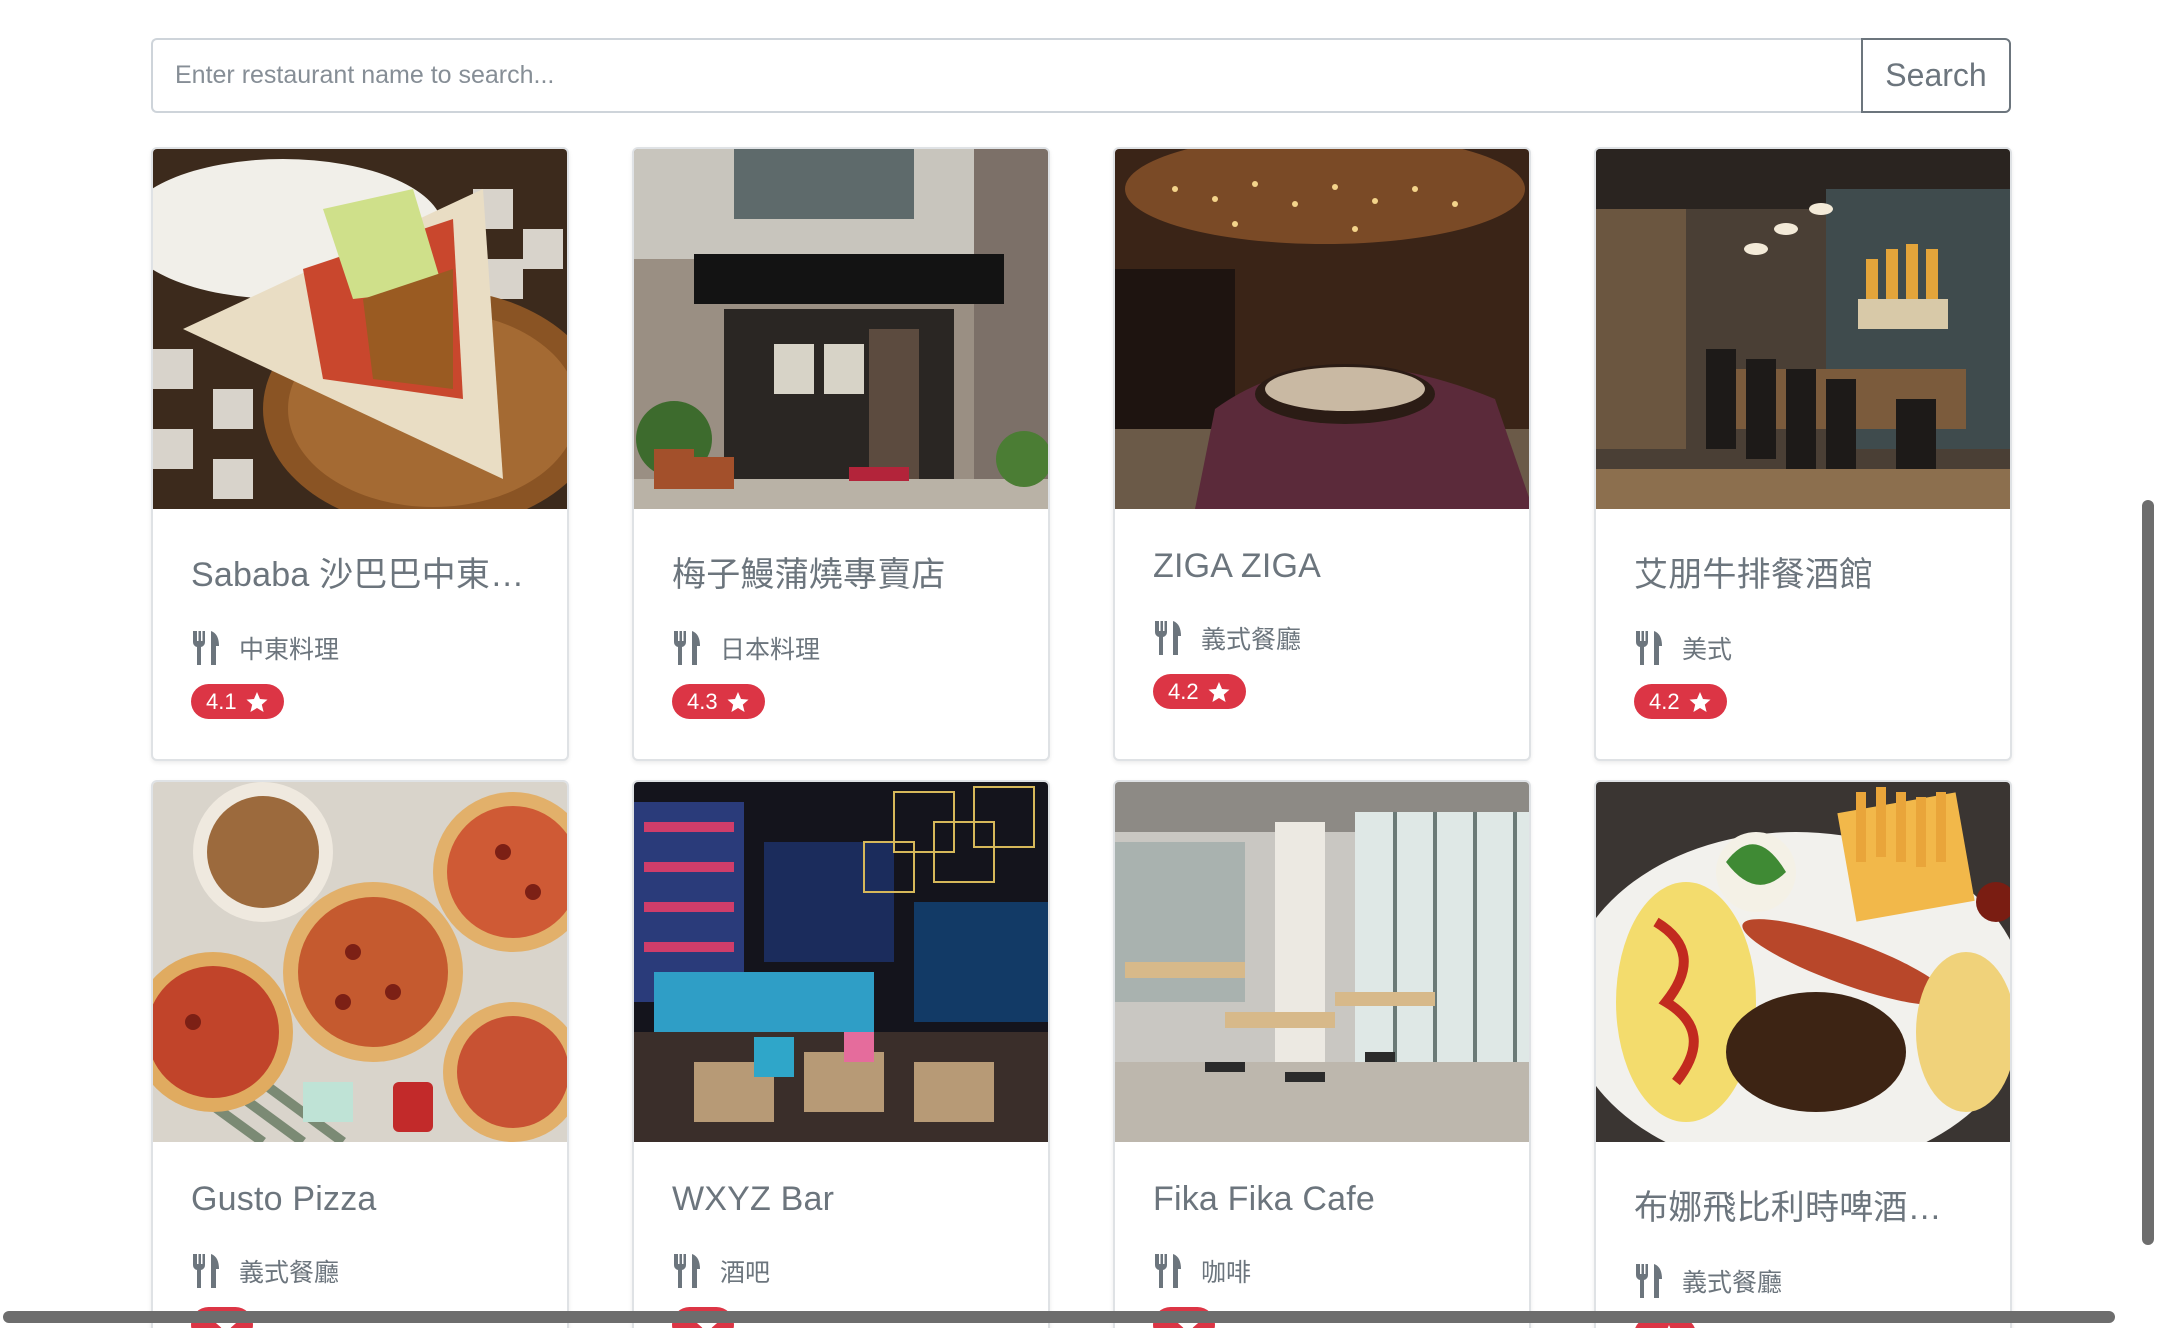 Image resolution: width=2158 pixels, height=1328 pixels. Describe the element at coordinates (1803, 614) in the screenshot. I see `card-body: 艾朋牛排餐酒館 美式 4.2` at that location.